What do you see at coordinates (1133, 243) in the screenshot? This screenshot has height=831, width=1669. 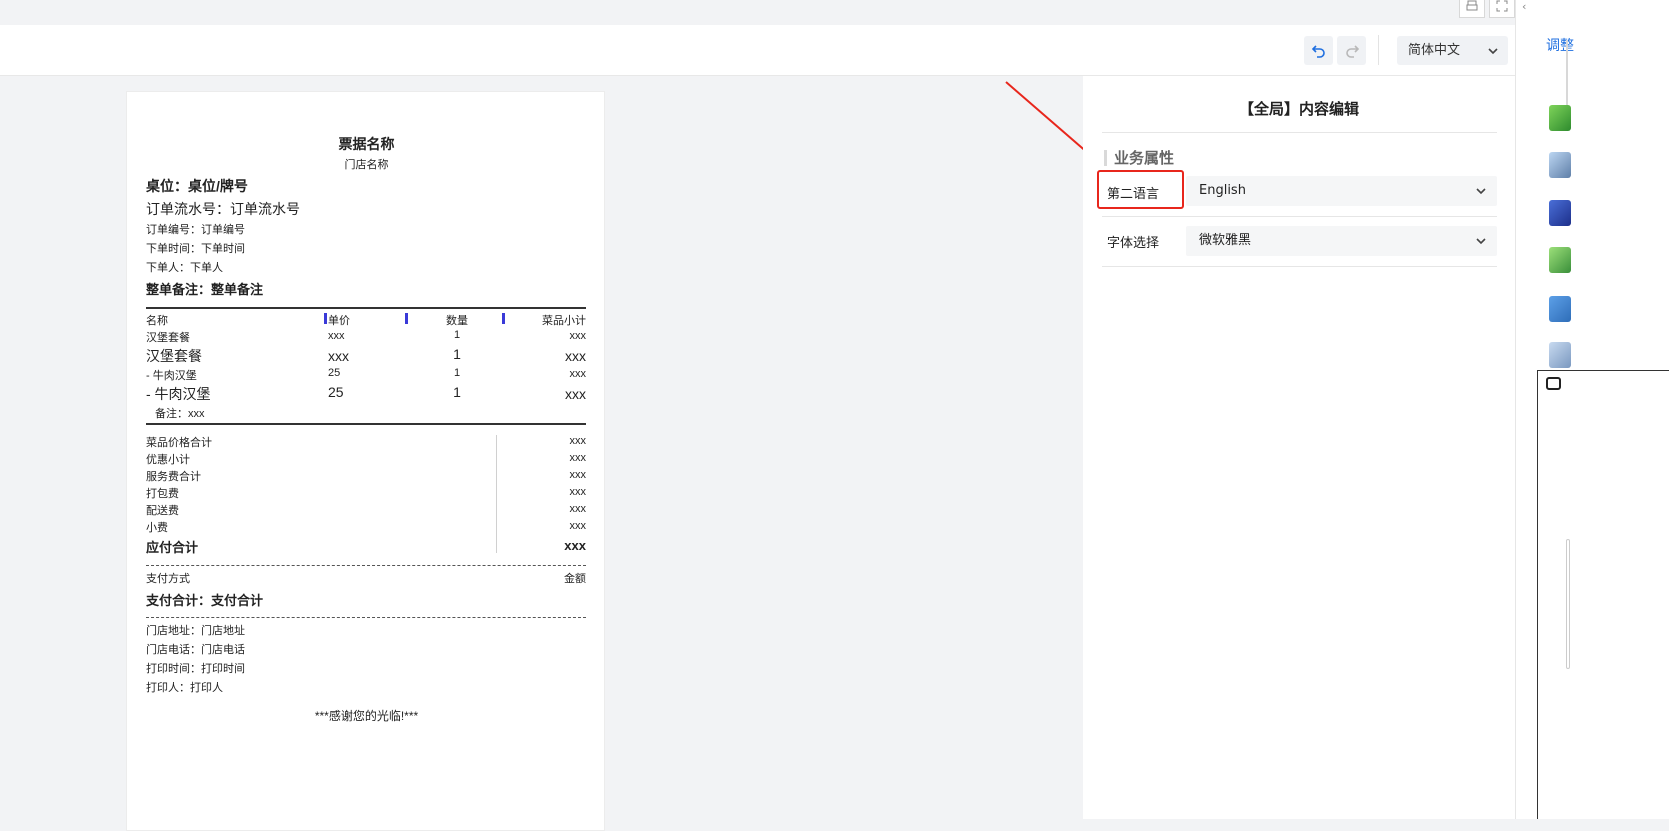 I see `font-label: 字体选择` at bounding box center [1133, 243].